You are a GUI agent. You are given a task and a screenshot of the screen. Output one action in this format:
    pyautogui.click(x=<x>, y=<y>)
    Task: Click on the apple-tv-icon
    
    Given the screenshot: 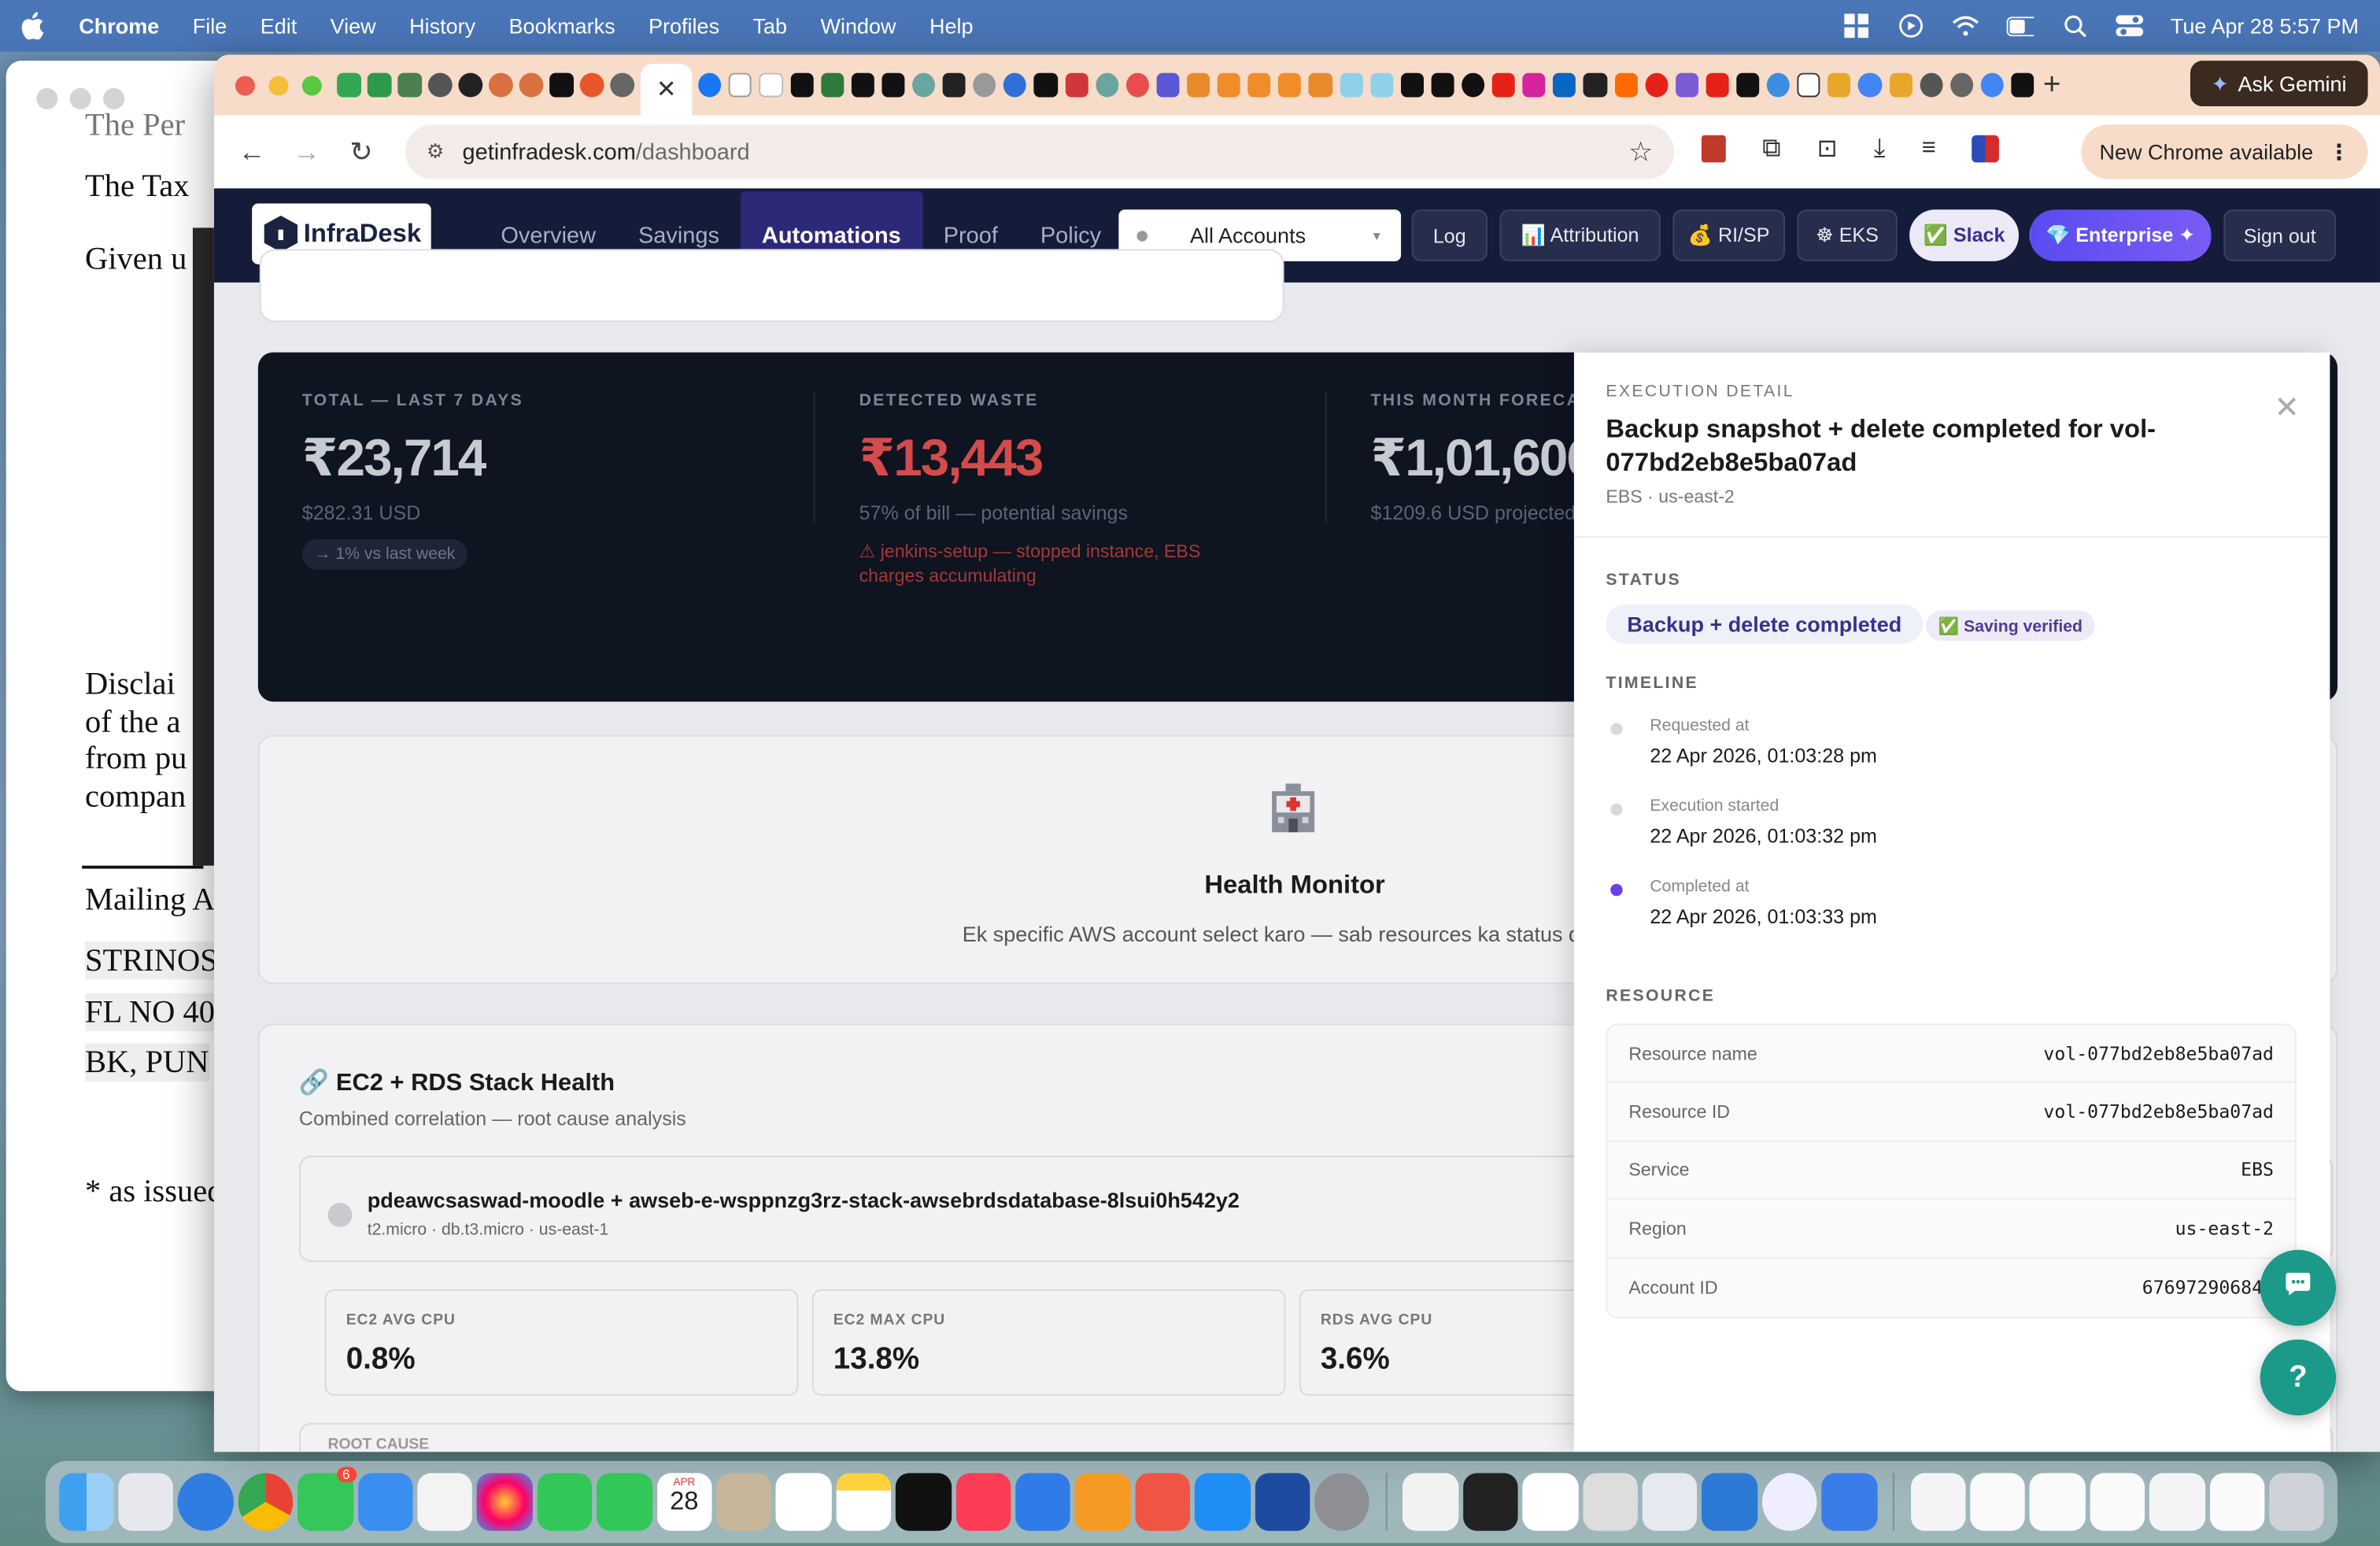 What is the action you would take?
    pyautogui.click(x=924, y=1502)
    